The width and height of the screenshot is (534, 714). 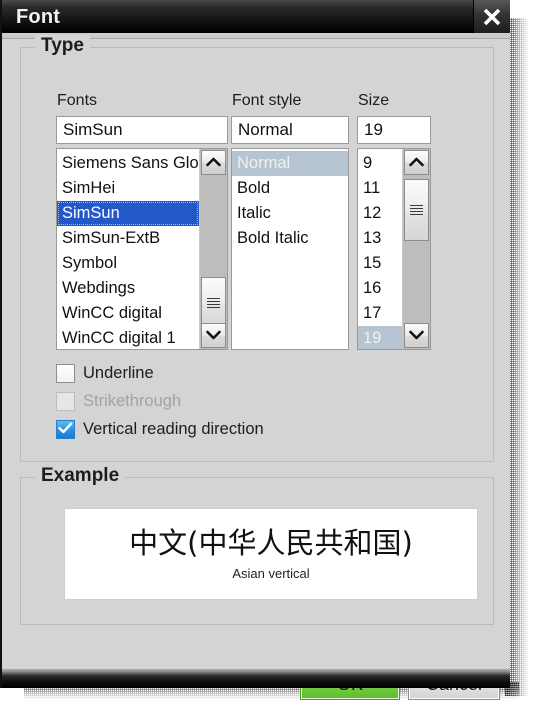 What do you see at coordinates (373, 129) in the screenshot?
I see `size-input-value: 19` at bounding box center [373, 129].